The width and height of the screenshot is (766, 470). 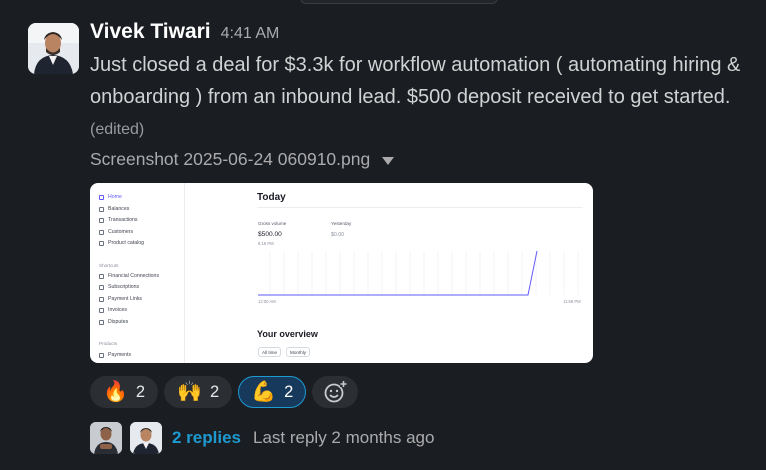 I want to click on preview-products-label: Products, so click(x=108, y=343).